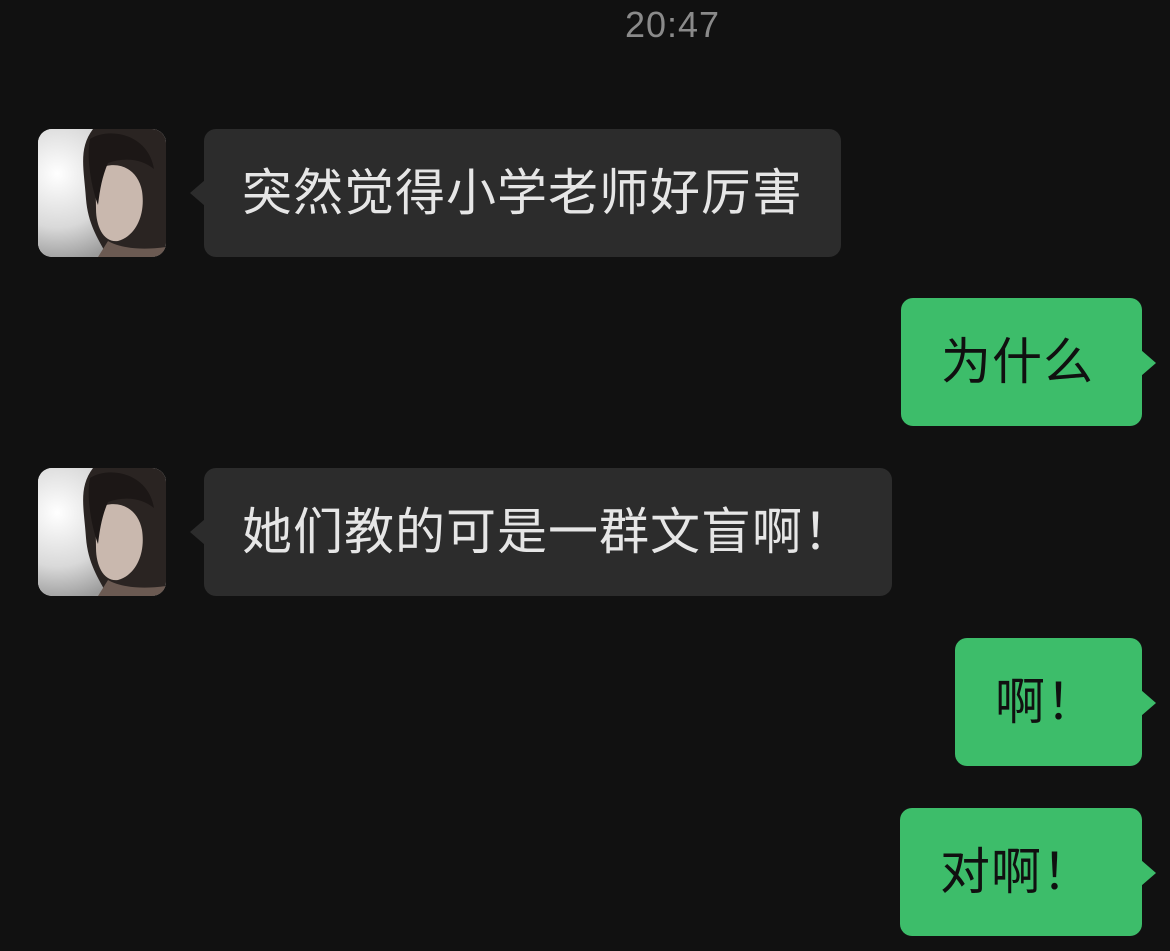 This screenshot has width=1170, height=951. I want to click on message-bubble-incoming: 突然觉得小学老师好厉害, so click(522, 193).